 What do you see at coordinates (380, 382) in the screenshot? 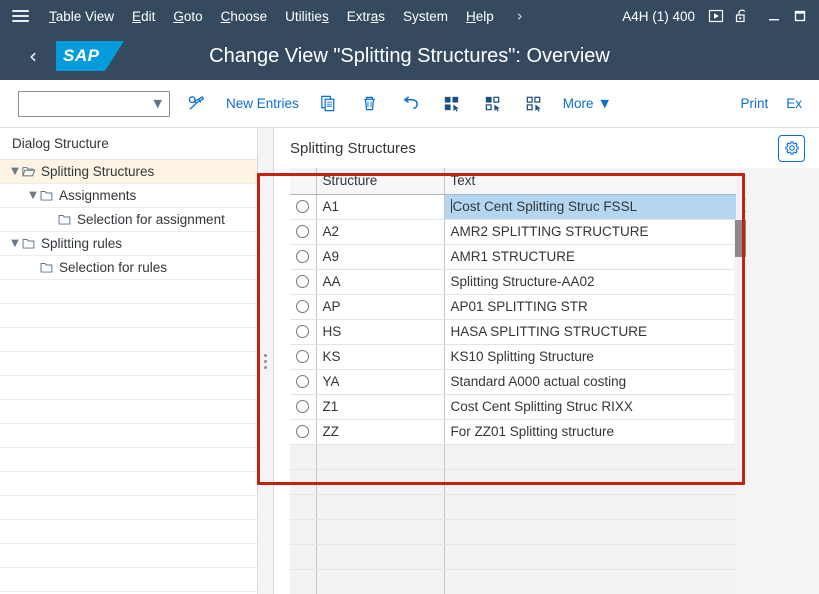
I see `cell-structure: YA` at bounding box center [380, 382].